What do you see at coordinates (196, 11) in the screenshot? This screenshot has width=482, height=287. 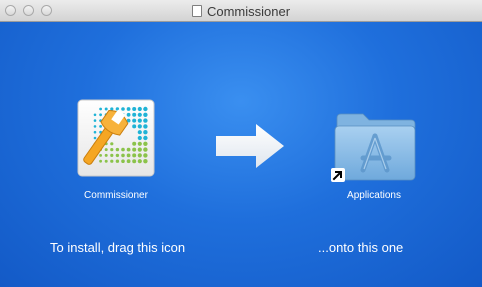 I see `document-icon` at bounding box center [196, 11].